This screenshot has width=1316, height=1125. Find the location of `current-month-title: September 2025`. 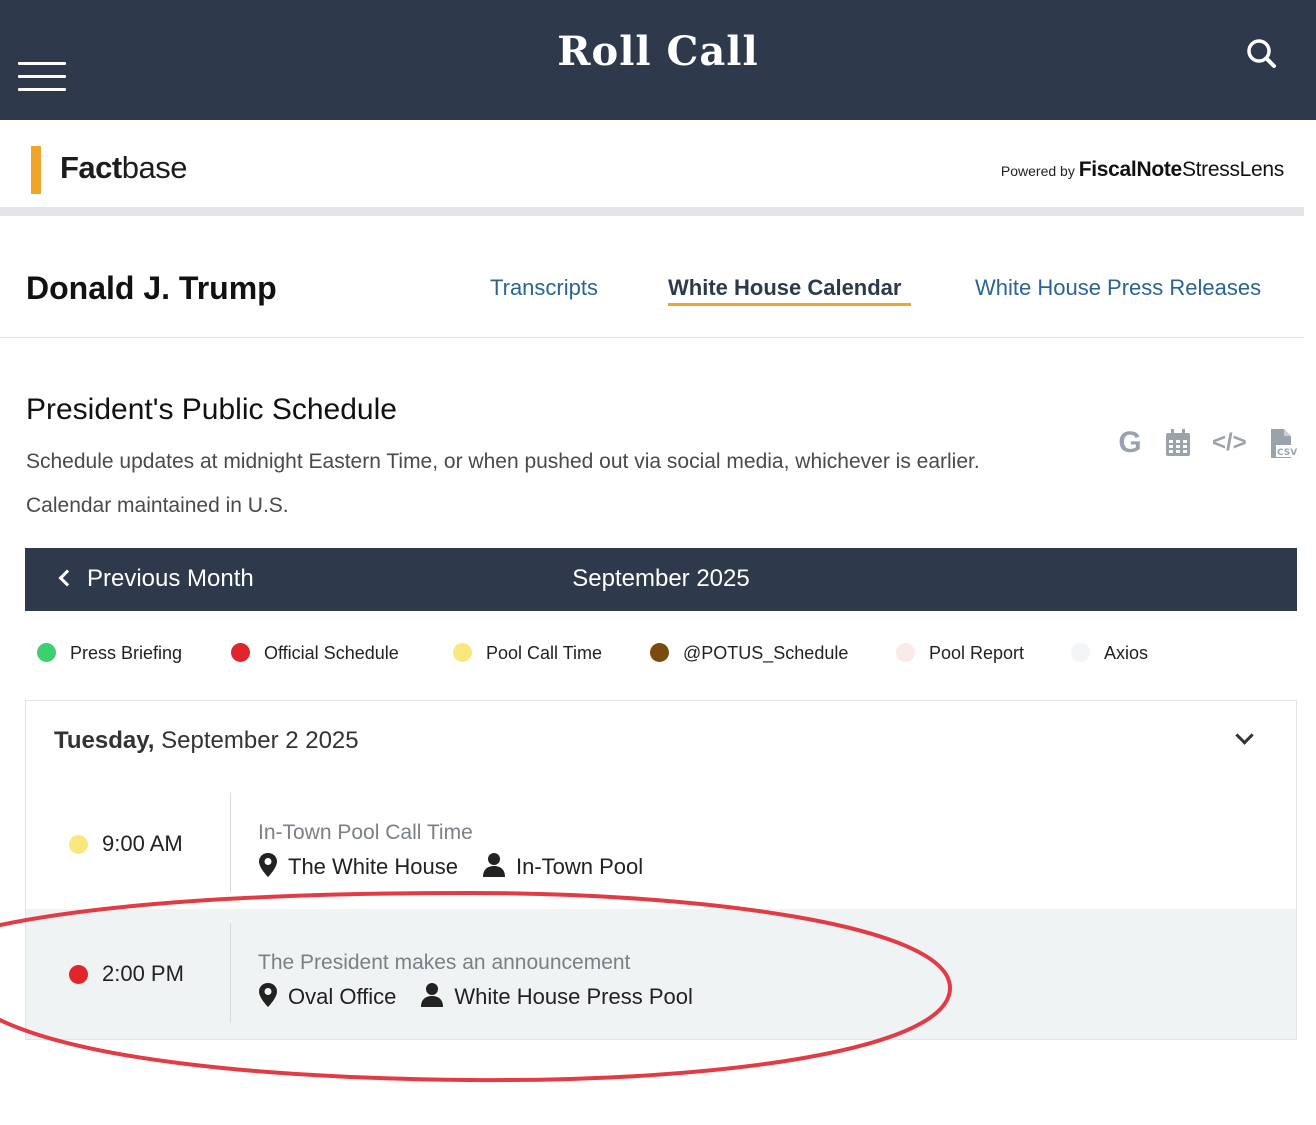

current-month-title: September 2025 is located at coordinates (661, 578).